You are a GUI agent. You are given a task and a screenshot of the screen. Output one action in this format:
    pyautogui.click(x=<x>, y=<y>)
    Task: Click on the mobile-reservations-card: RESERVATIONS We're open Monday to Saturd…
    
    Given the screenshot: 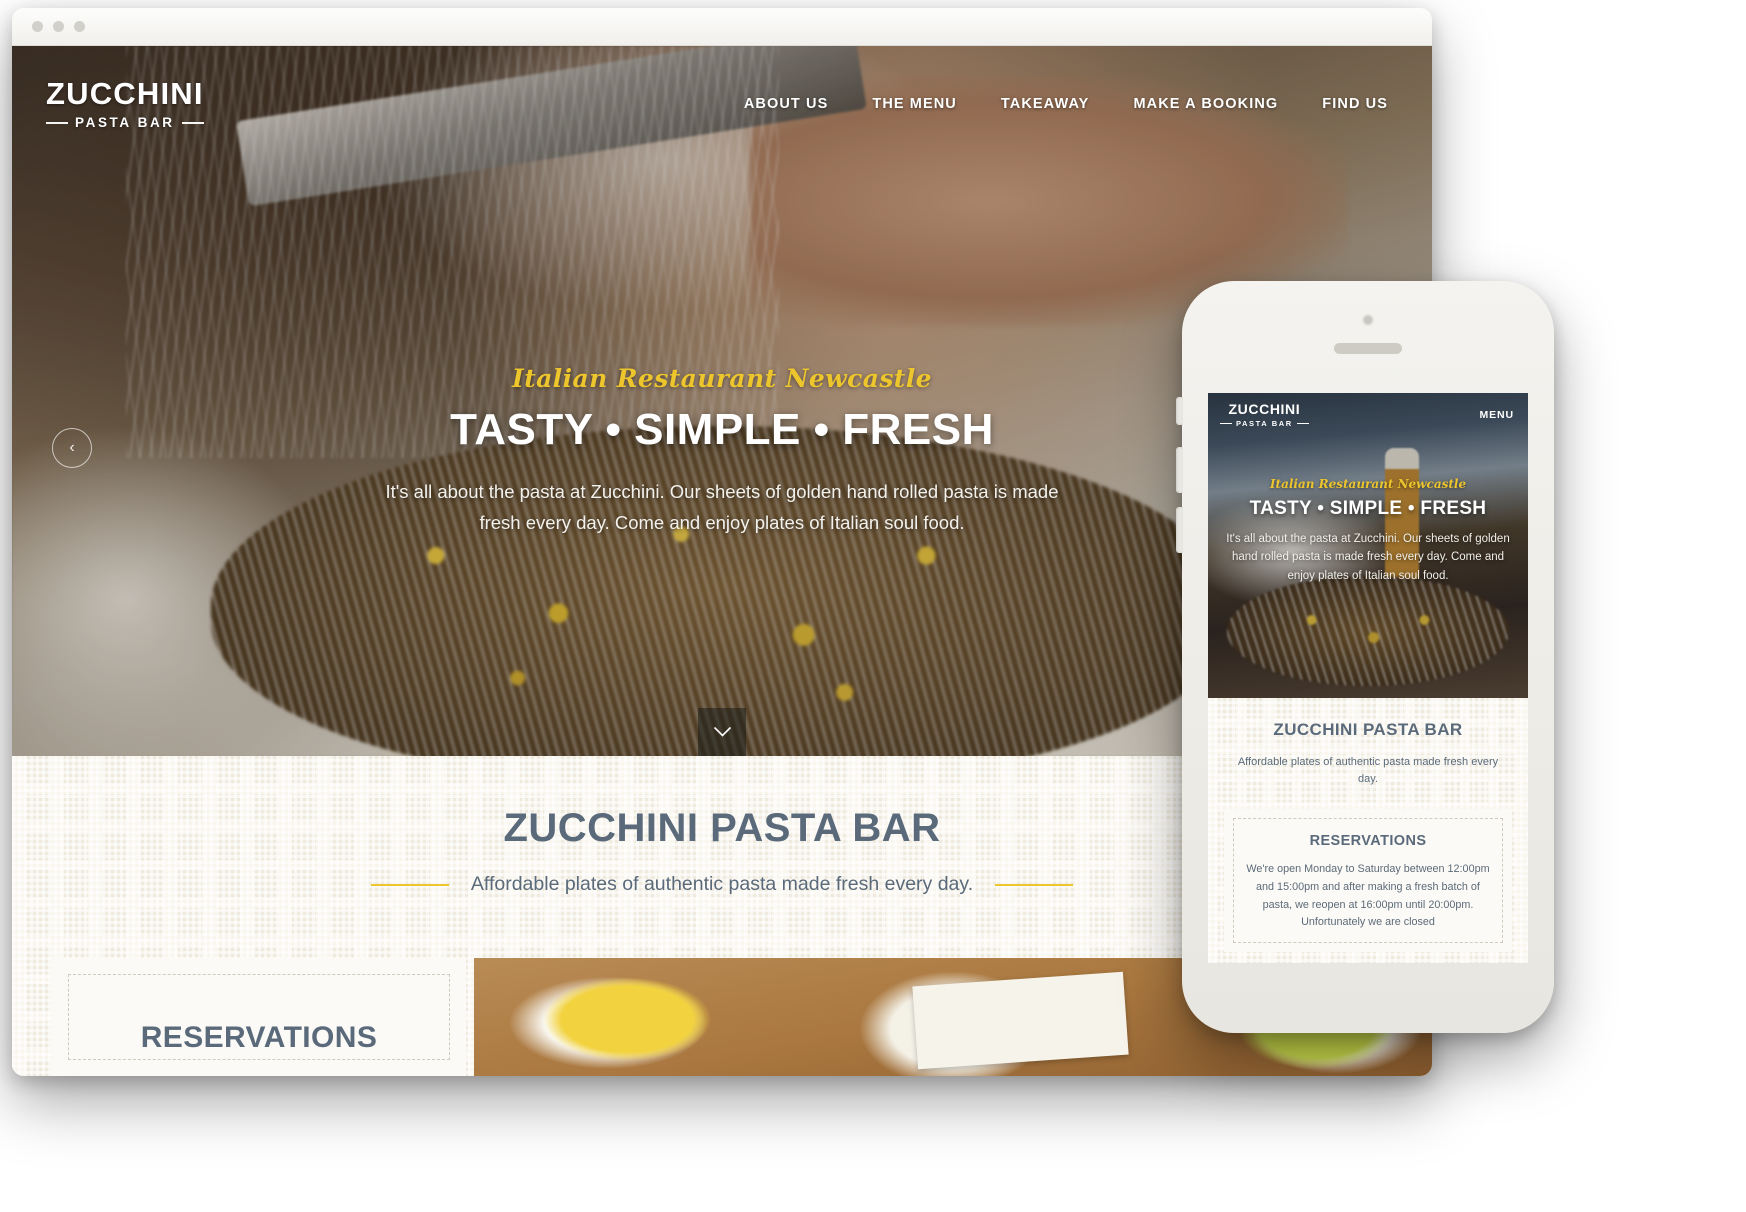 What is the action you would take?
    pyautogui.click(x=1368, y=881)
    